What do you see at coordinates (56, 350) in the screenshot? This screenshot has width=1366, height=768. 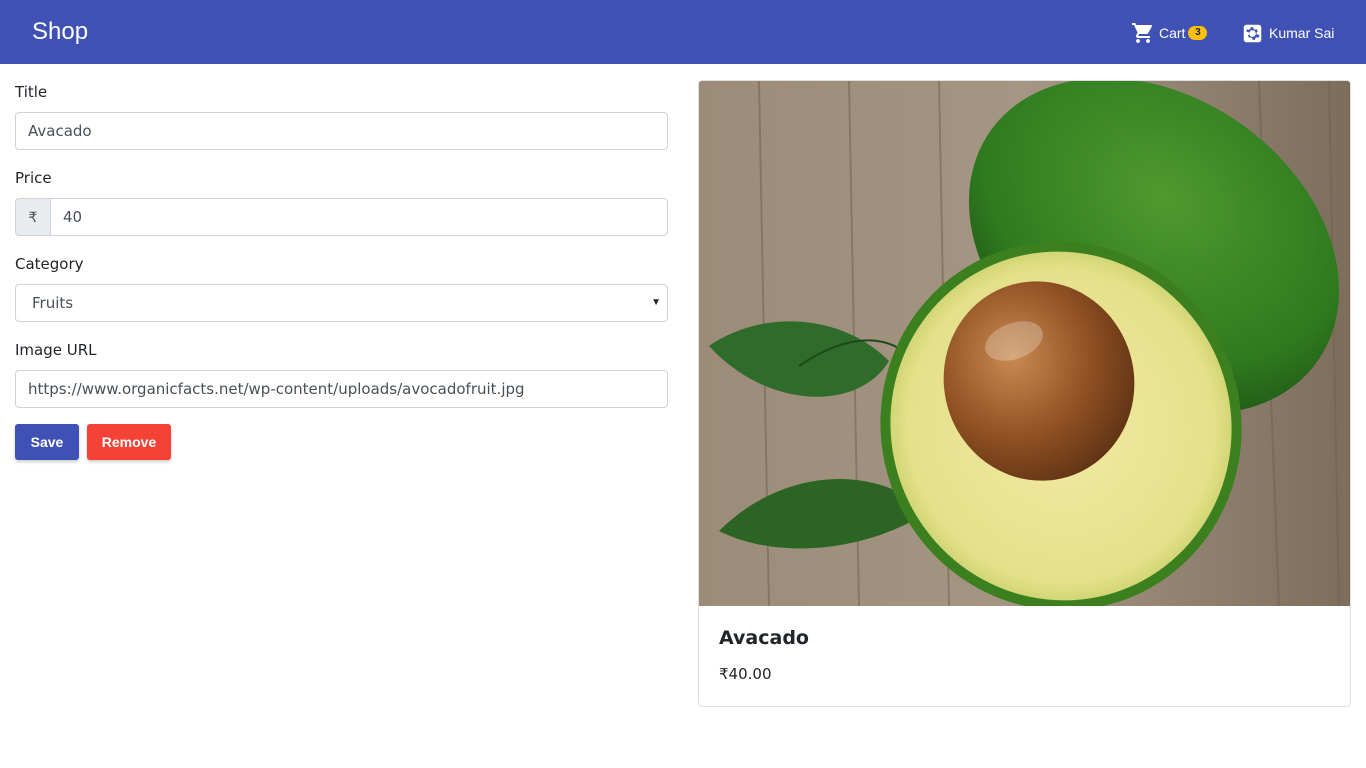 I see `image-url-label: Image URL` at bounding box center [56, 350].